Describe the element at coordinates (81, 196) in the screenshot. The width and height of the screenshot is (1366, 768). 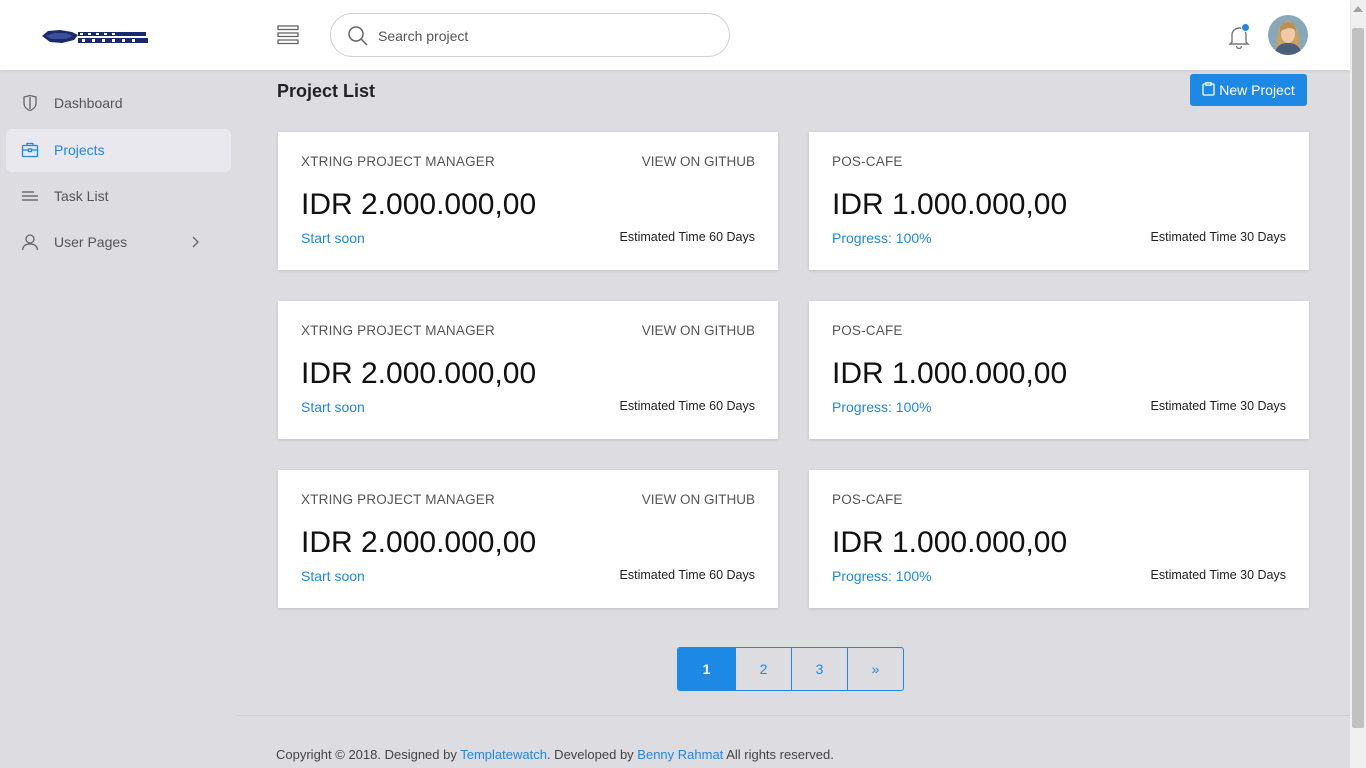
I see `sidebar-item-label: Task List` at that location.